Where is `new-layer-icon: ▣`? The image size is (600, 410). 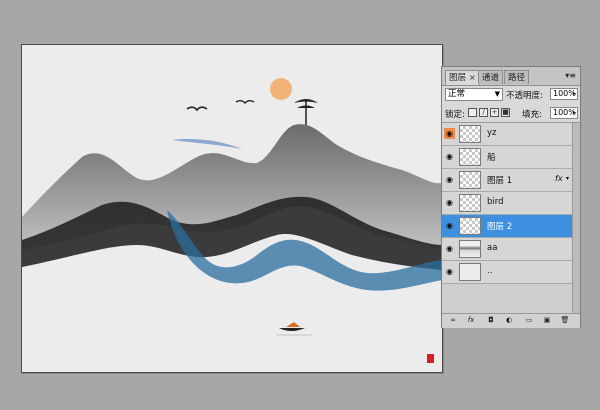
new-layer-icon: ▣ is located at coordinates (547, 320).